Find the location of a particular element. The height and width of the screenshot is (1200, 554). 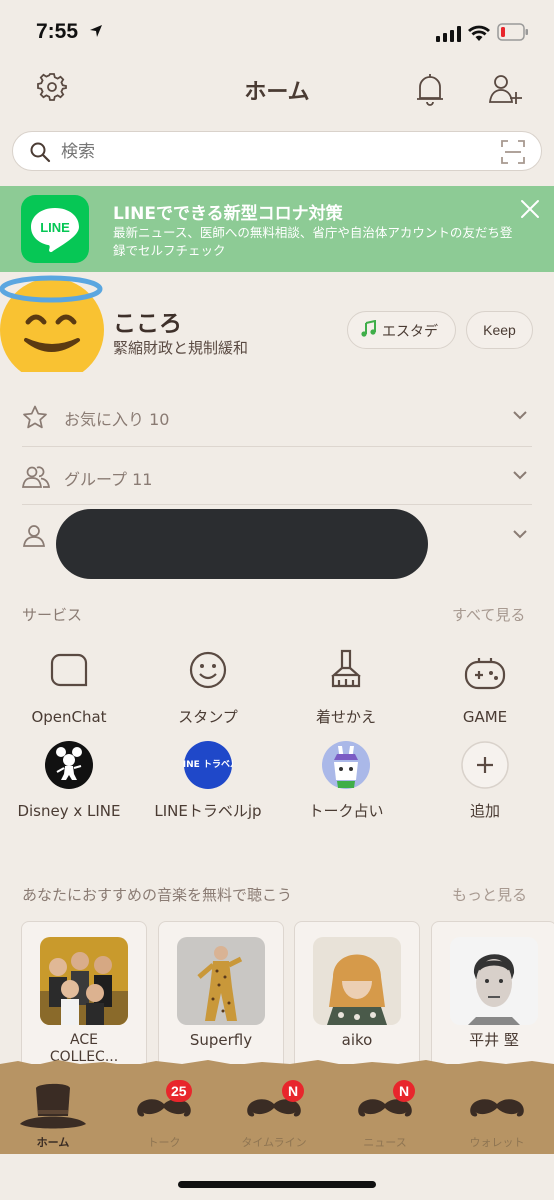

tab-wallet: ウォレット is located at coordinates (497, 1115).